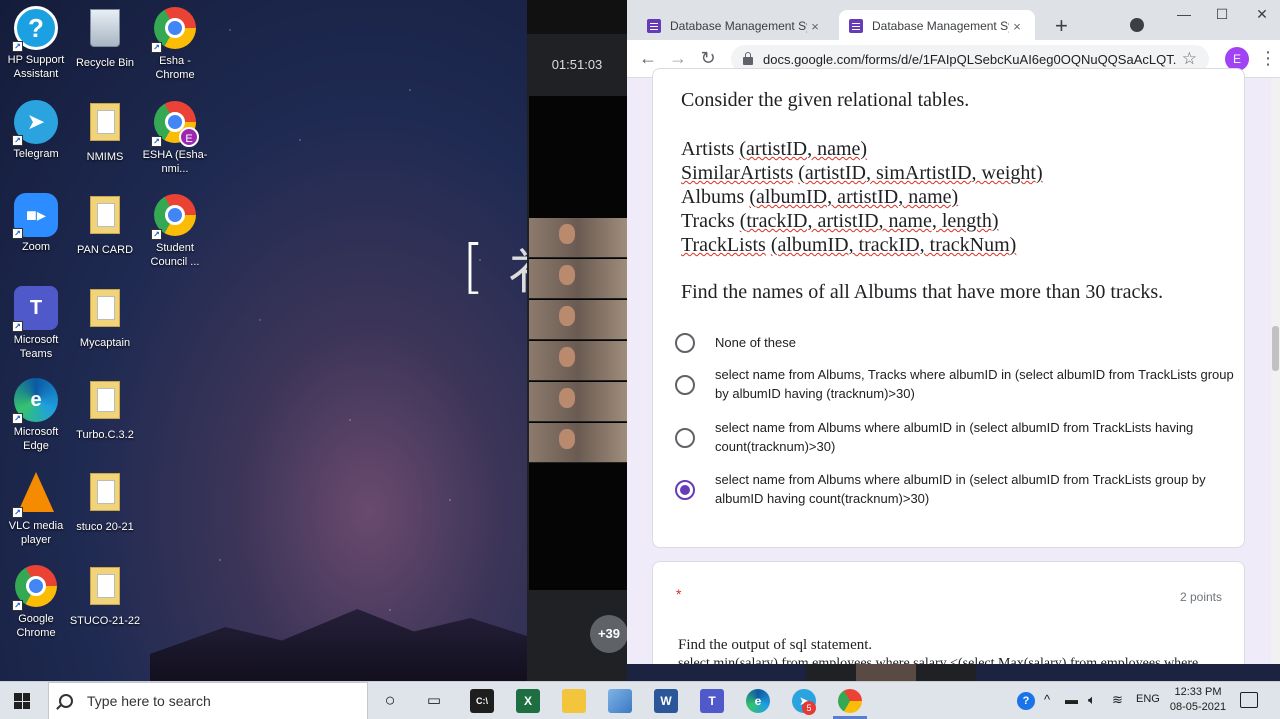 Image resolution: width=1280 pixels, height=719 pixels. Describe the element at coordinates (36, 130) in the screenshot. I see `desktop-icon-telegram: ➤ ↗ Telegram` at that location.